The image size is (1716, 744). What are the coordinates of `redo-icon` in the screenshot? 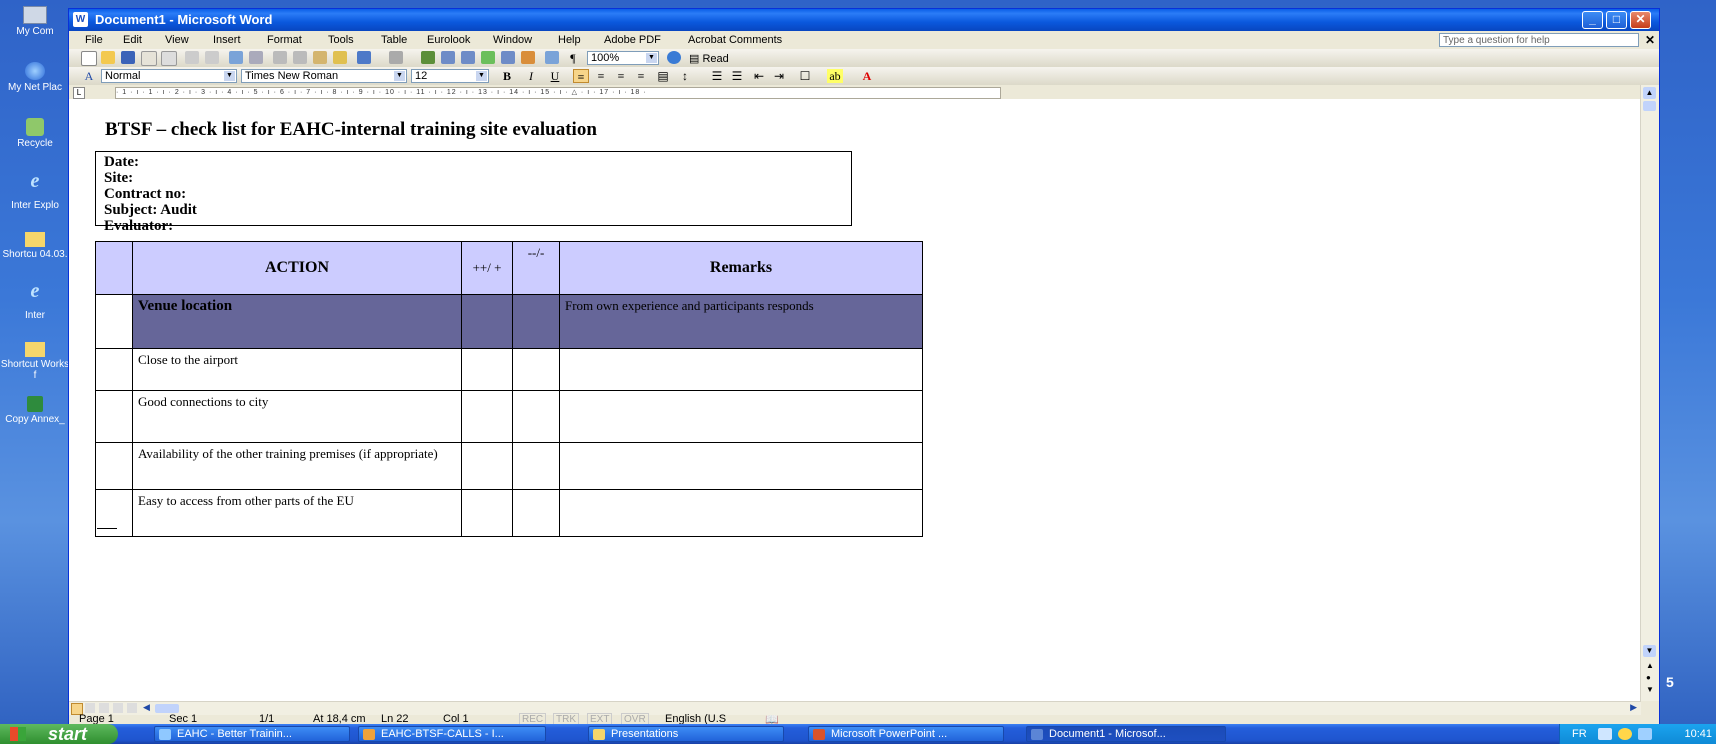 It's located at (396, 57).